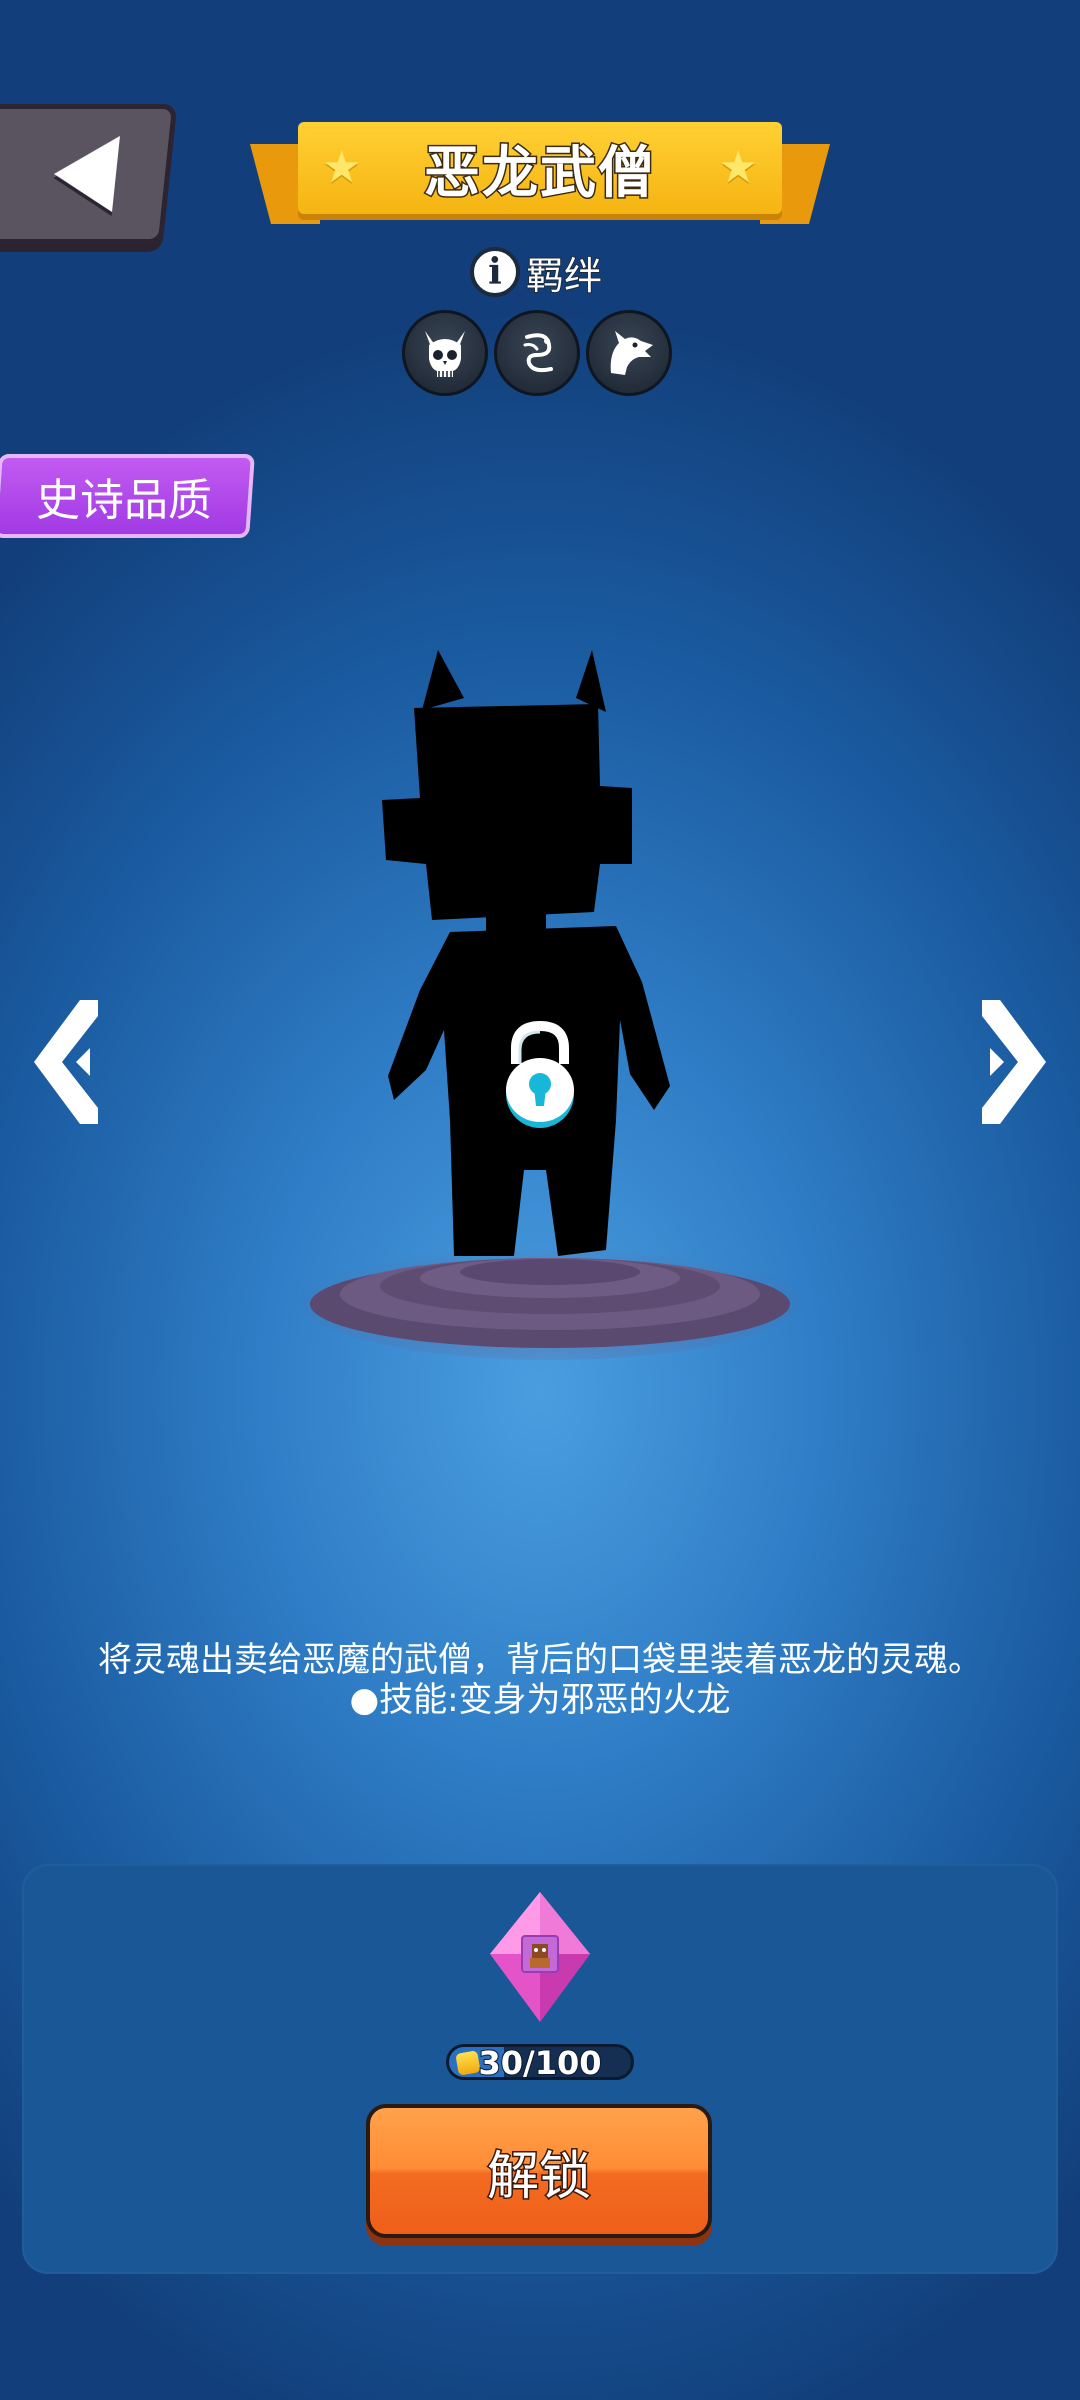 The image size is (1080, 2400). Describe the element at coordinates (538, 2176) in the screenshot. I see `unlock-button-label: 解锁` at that location.